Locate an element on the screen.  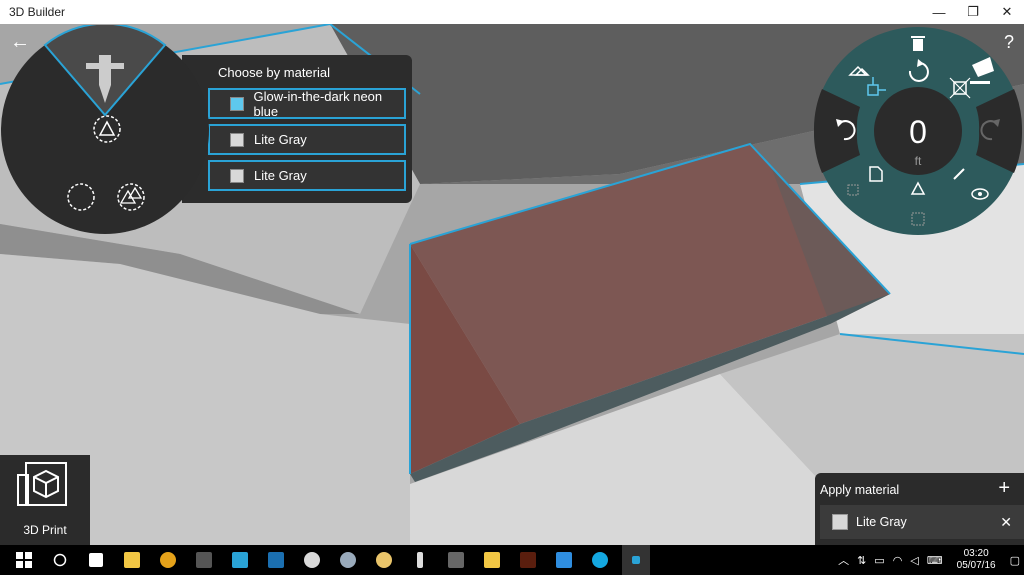
volume-icon: ◁ is located at coordinates (914, 560).